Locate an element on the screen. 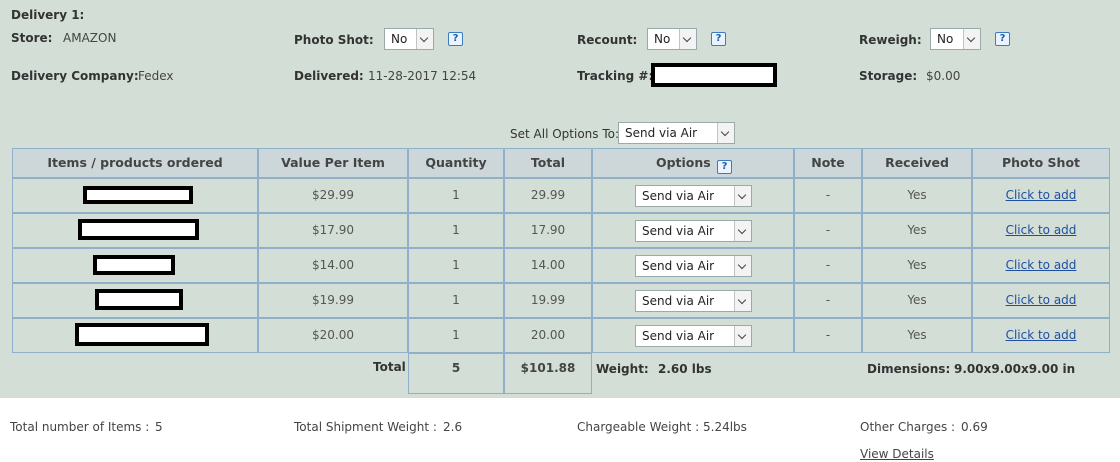 The image size is (1120, 462). column-header-options: Options ? is located at coordinates (693, 163).